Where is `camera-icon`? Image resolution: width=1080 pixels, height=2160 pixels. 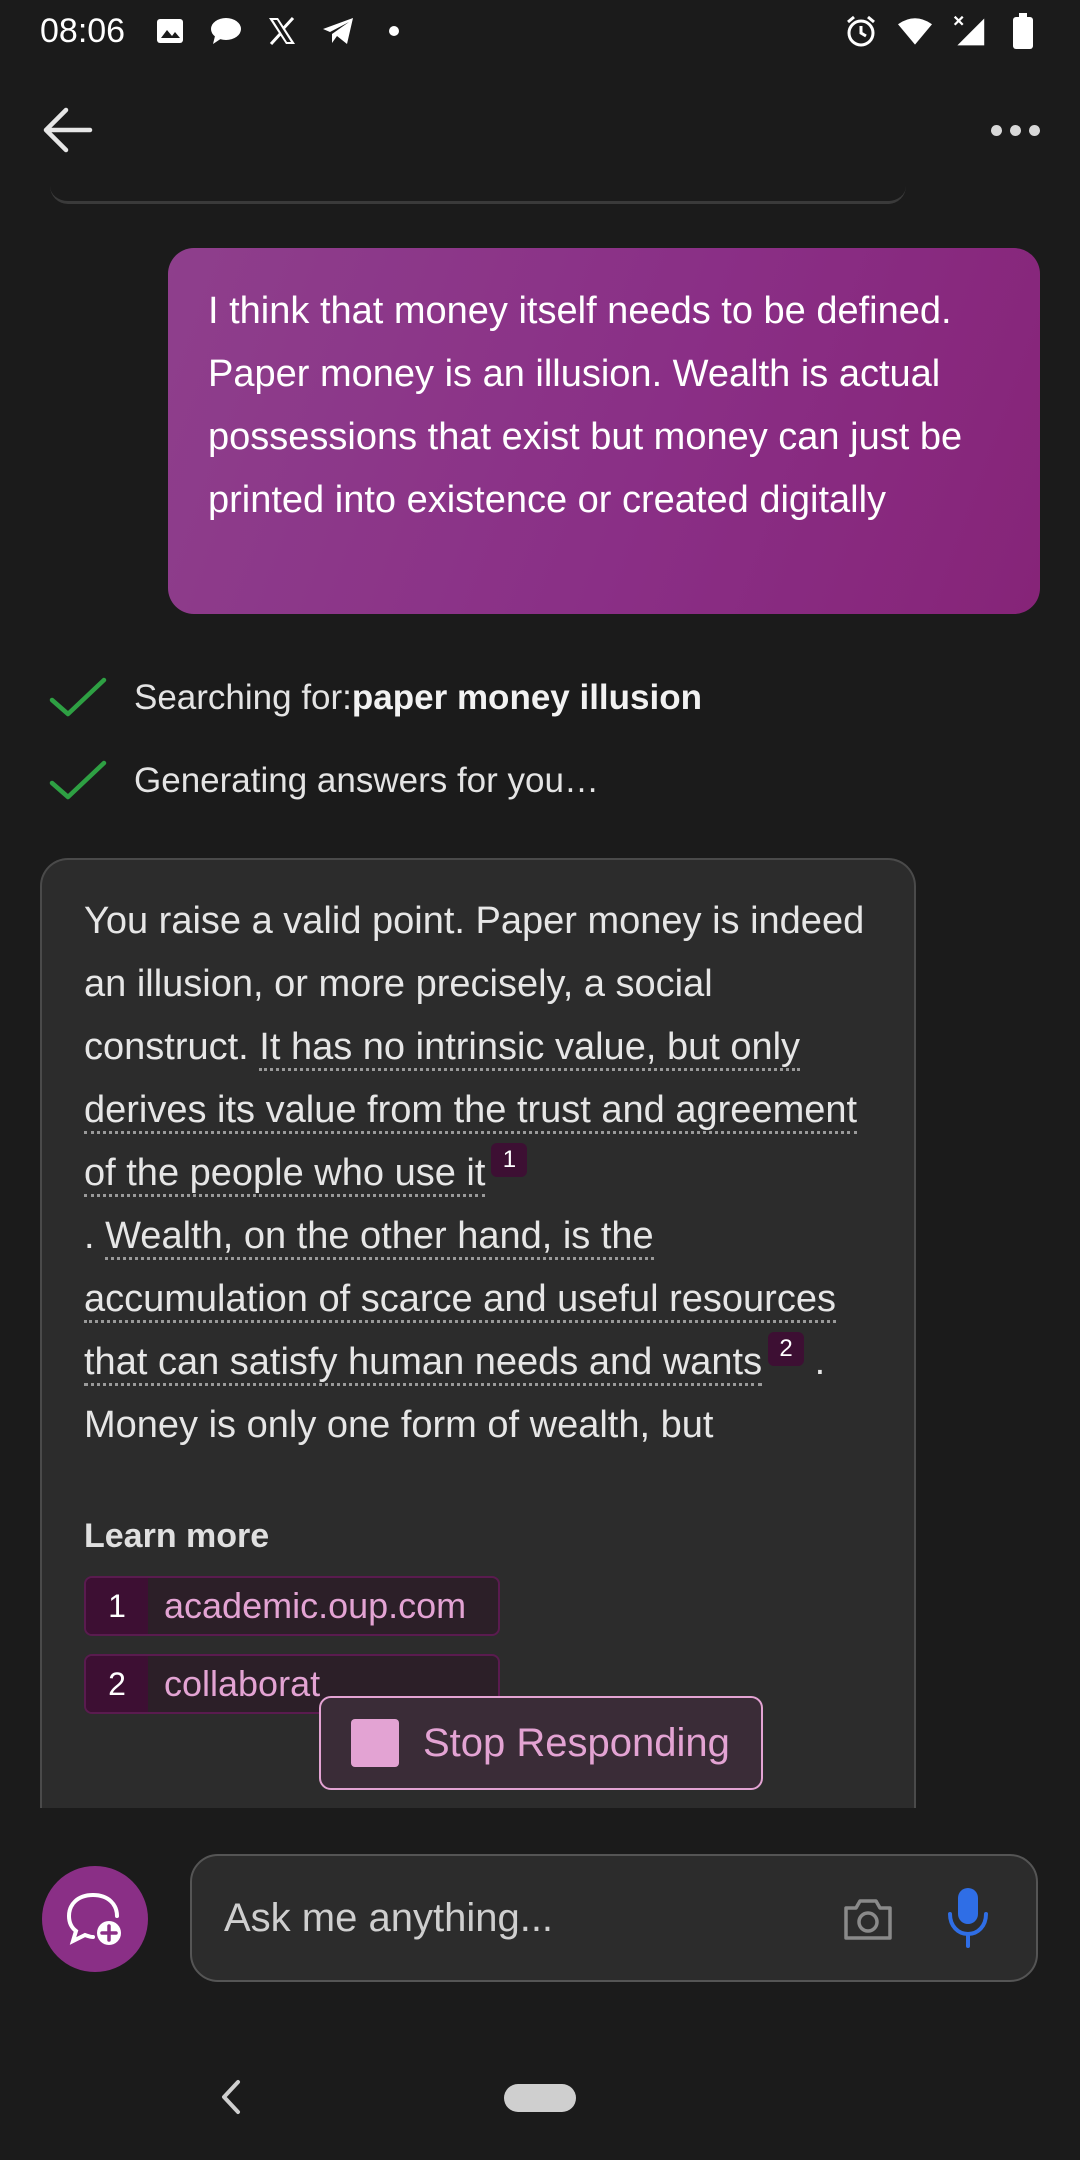
camera-icon is located at coordinates (868, 1919).